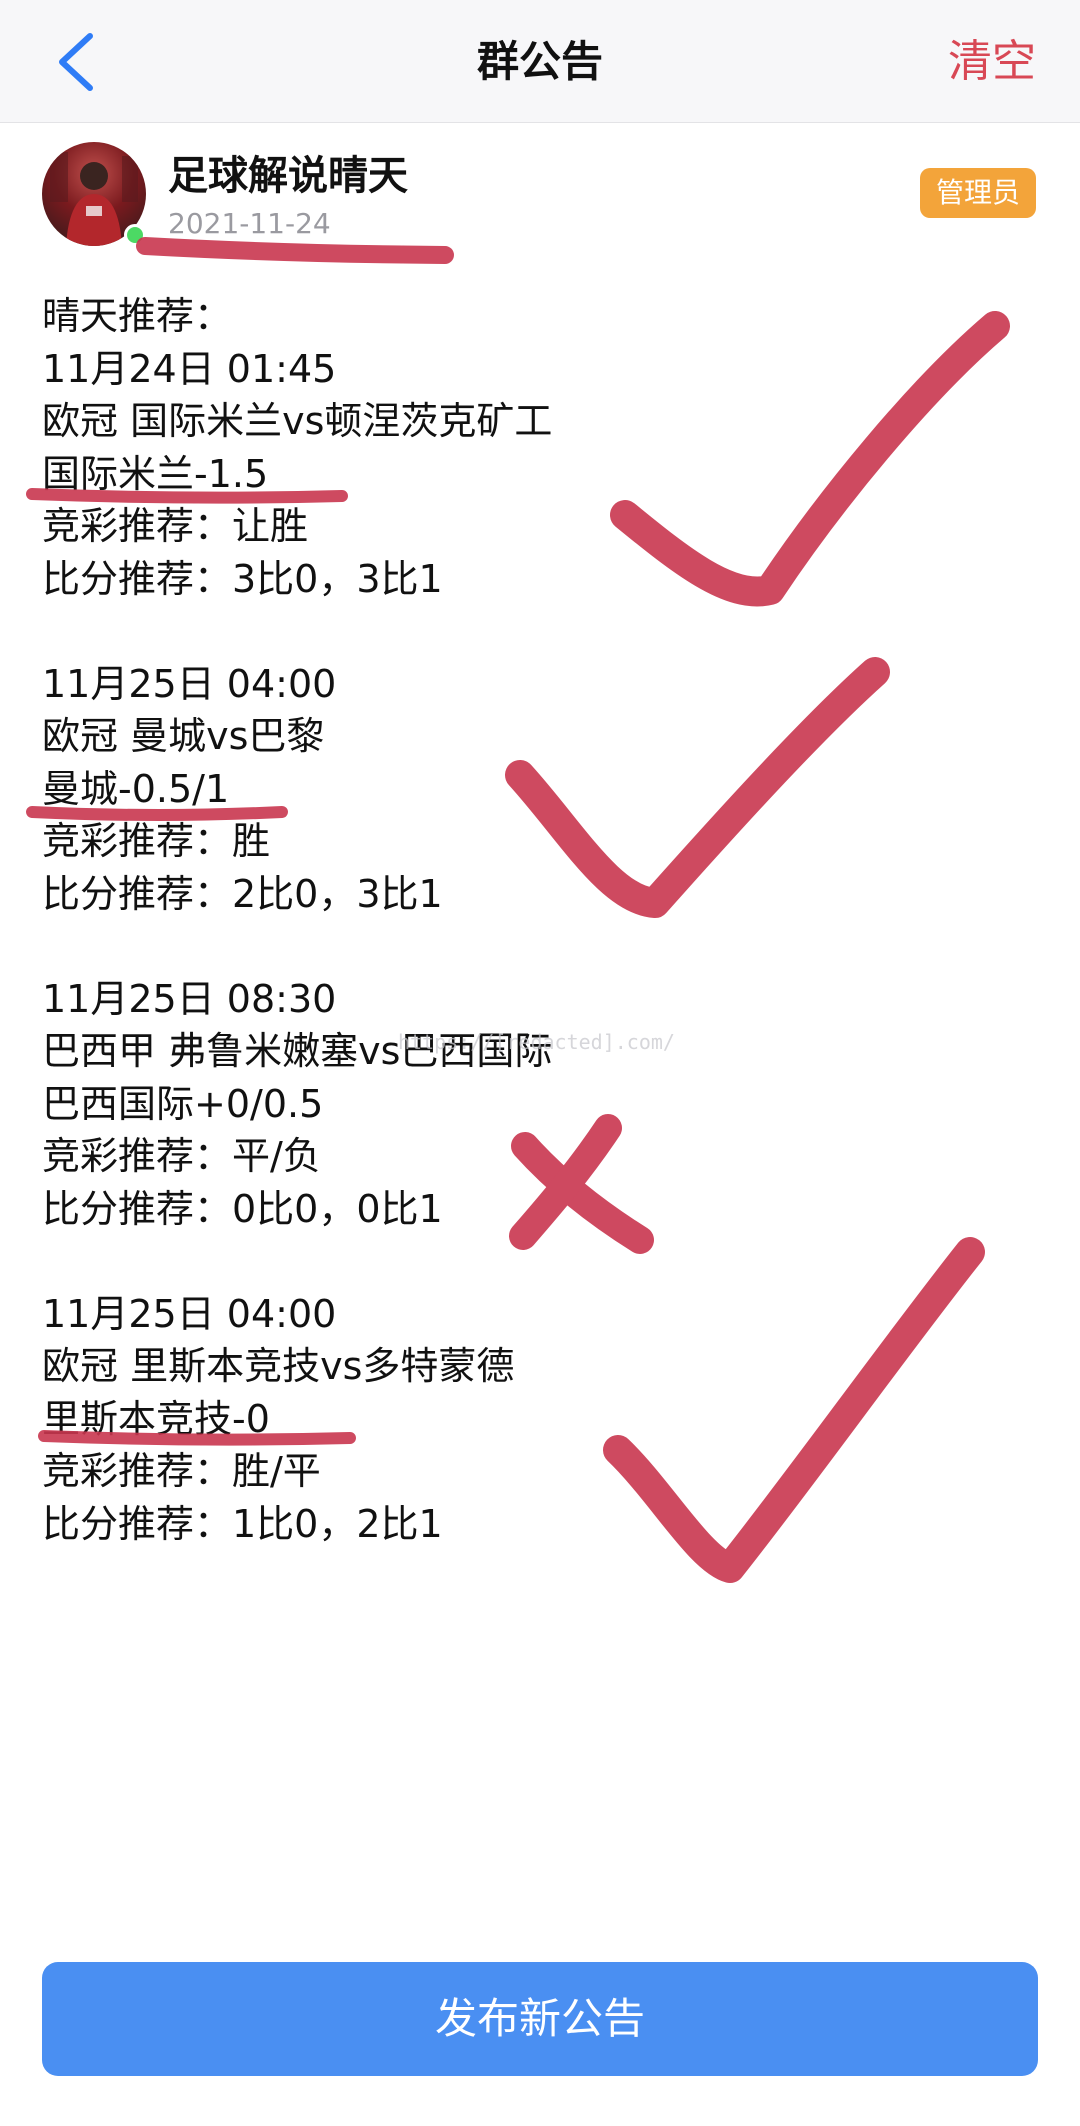  I want to click on match-handicap: 国际米兰-1.5, so click(155, 473).